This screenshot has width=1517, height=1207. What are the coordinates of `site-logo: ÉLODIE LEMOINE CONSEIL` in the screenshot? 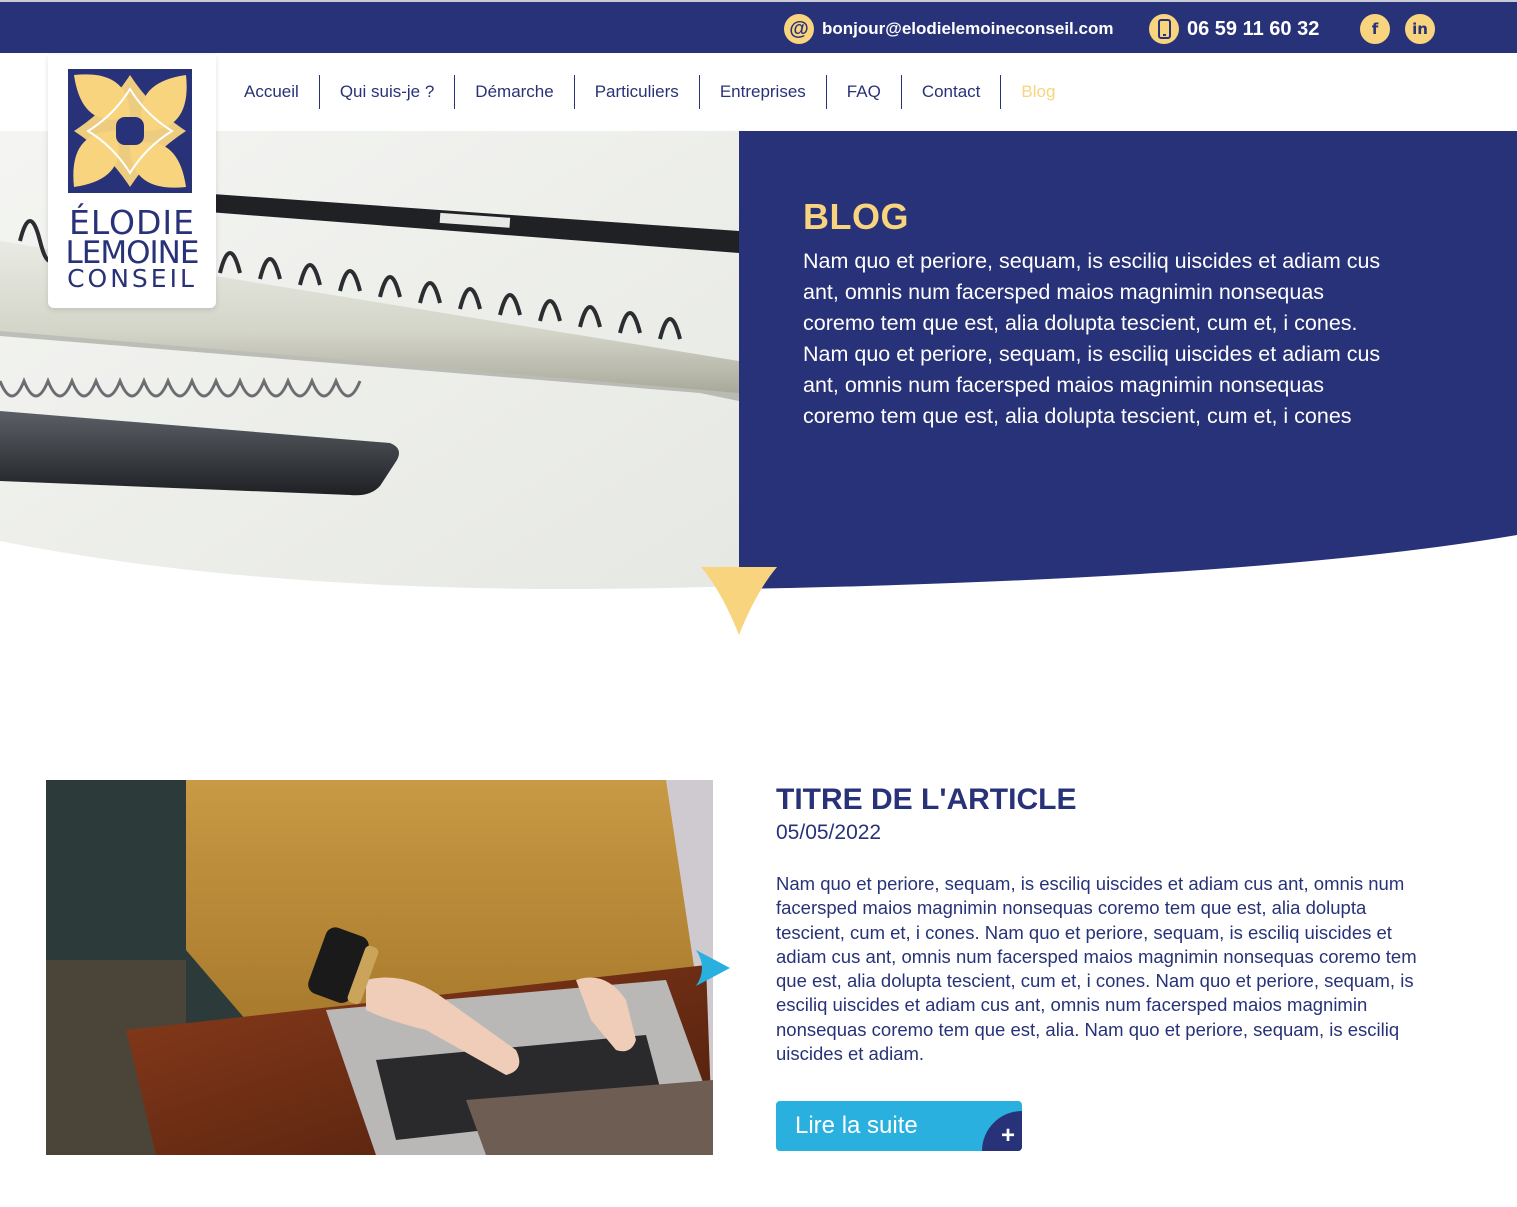 It's located at (132, 181).